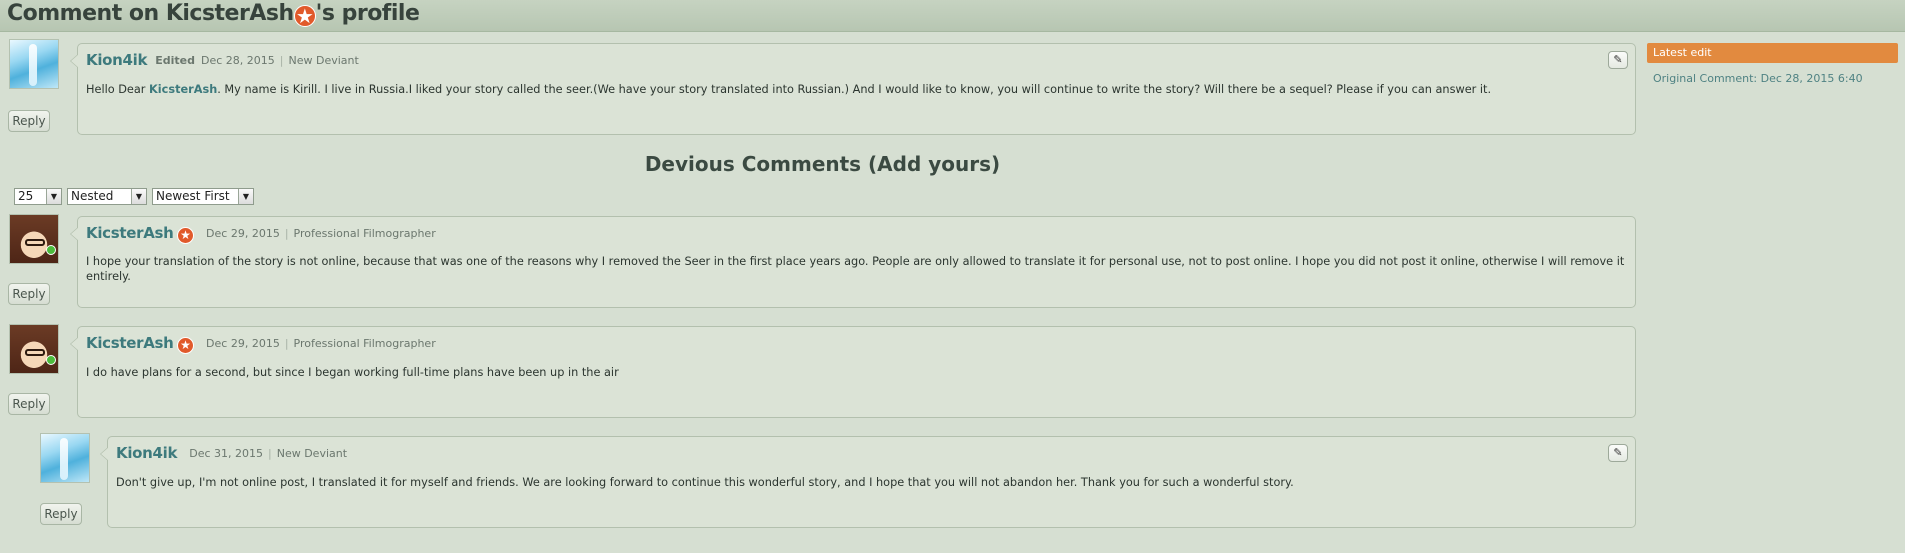 This screenshot has height=553, width=1905. What do you see at coordinates (183, 89) in the screenshot?
I see `mention-link: KicsterAsh` at bounding box center [183, 89].